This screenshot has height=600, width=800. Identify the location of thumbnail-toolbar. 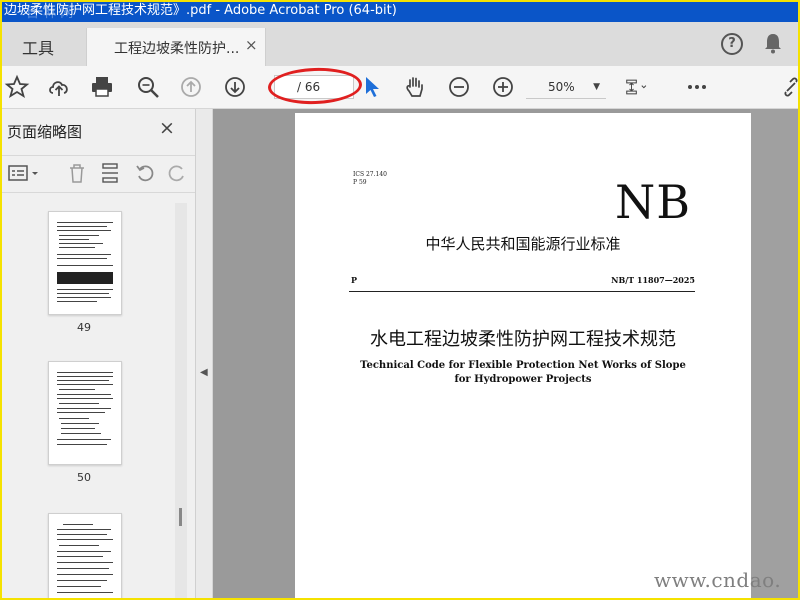
(97, 174).